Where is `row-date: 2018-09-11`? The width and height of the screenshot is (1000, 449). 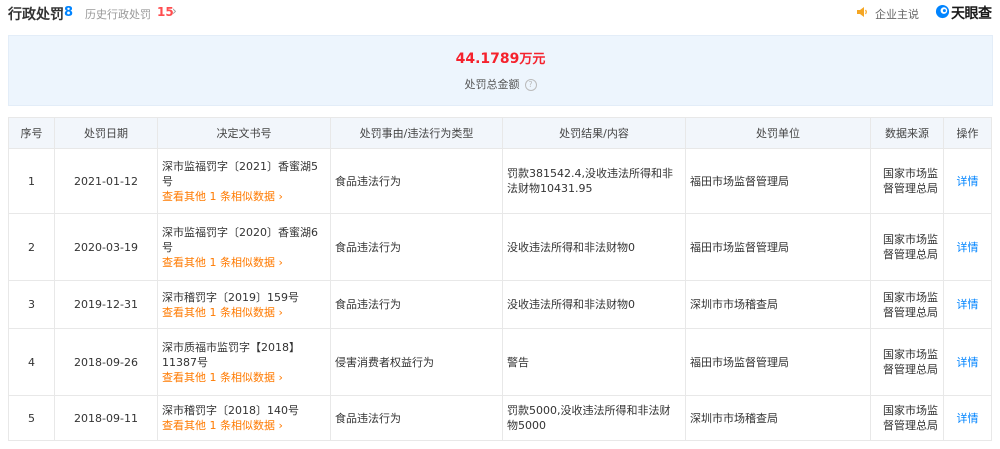 row-date: 2018-09-11 is located at coordinates (106, 418).